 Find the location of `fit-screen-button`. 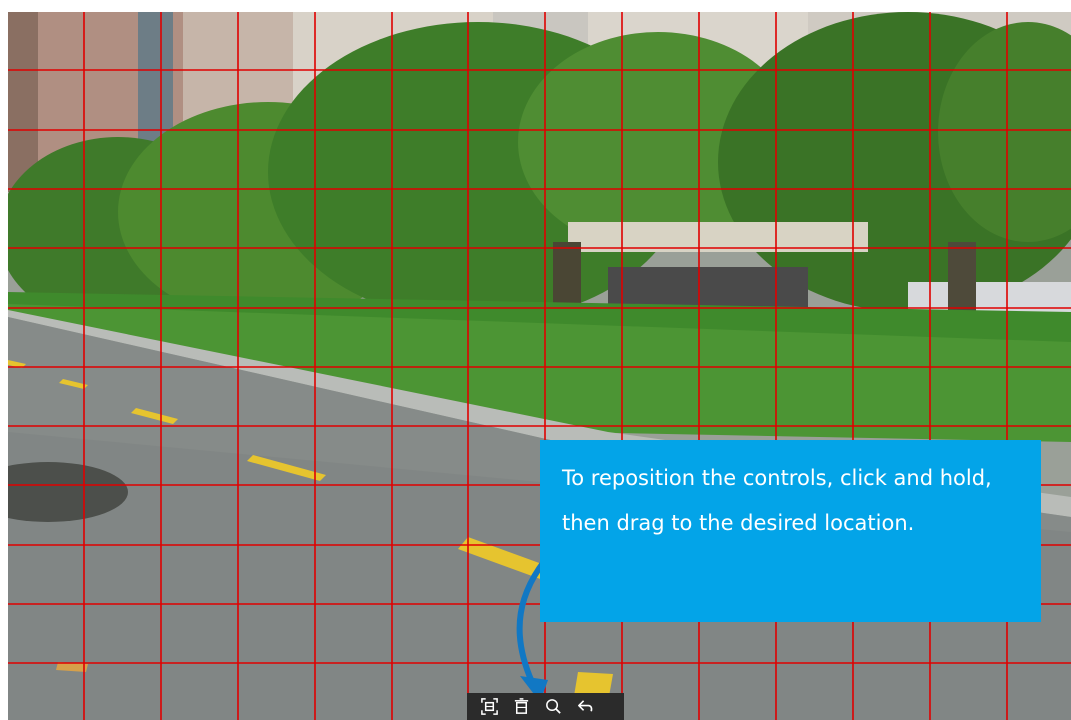

fit-screen-button is located at coordinates (489, 706).